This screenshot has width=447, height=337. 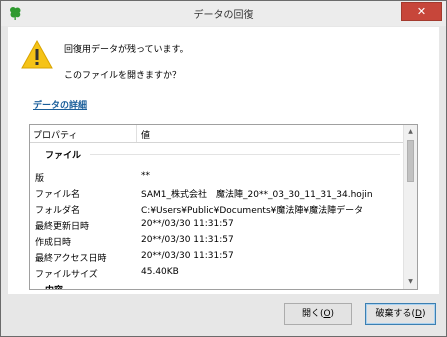 I want to click on column-header-value: 値, so click(x=145, y=134).